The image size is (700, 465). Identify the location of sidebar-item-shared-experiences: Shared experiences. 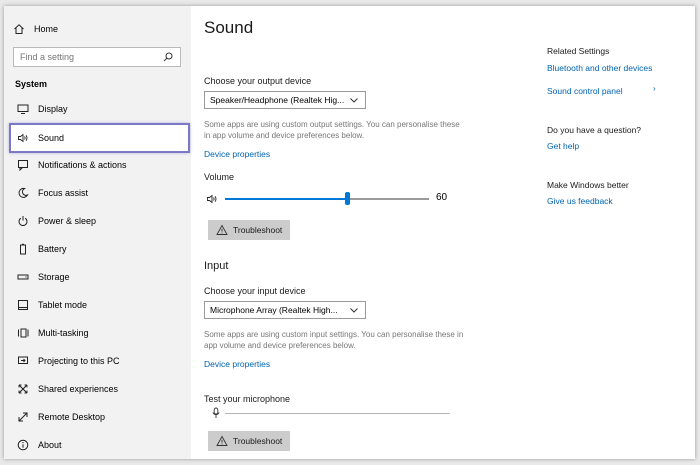
(100, 389).